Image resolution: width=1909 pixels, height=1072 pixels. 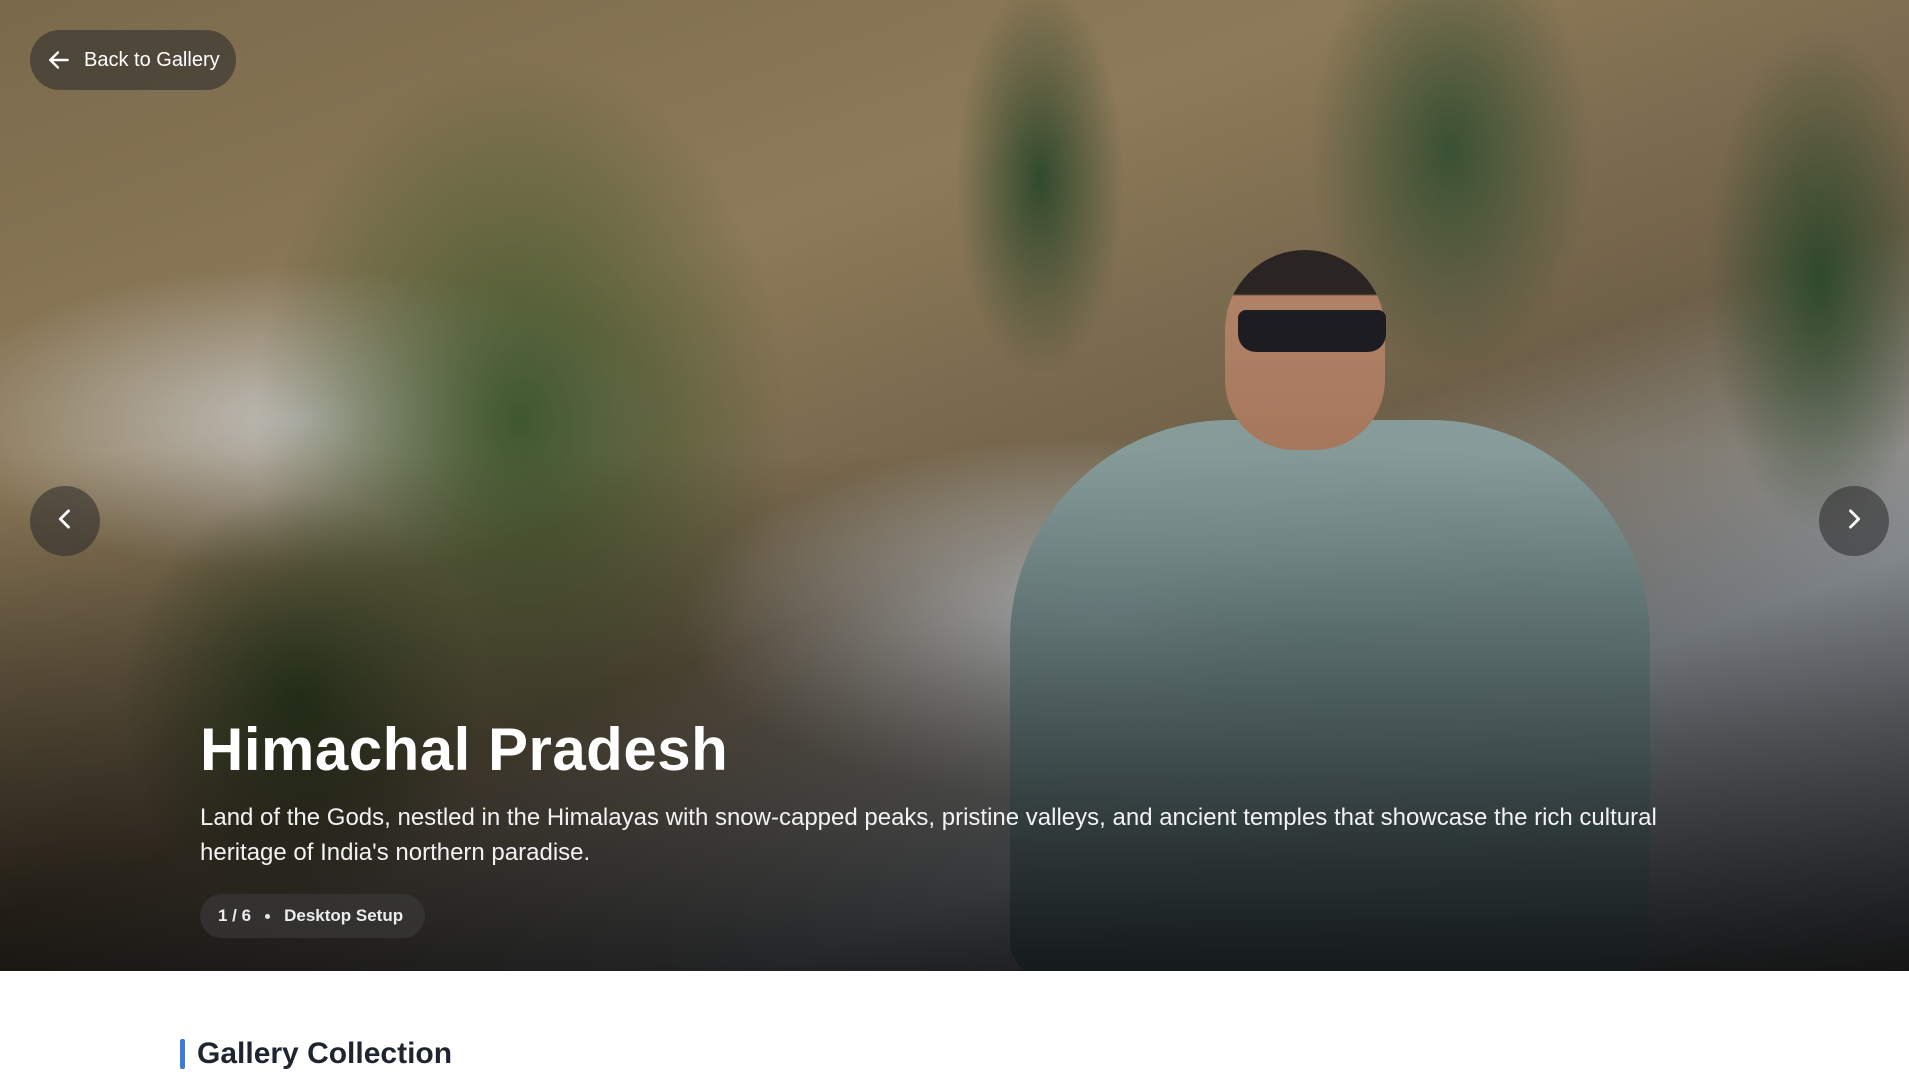 I want to click on slide-tag: Desktop Setup, so click(x=344, y=915).